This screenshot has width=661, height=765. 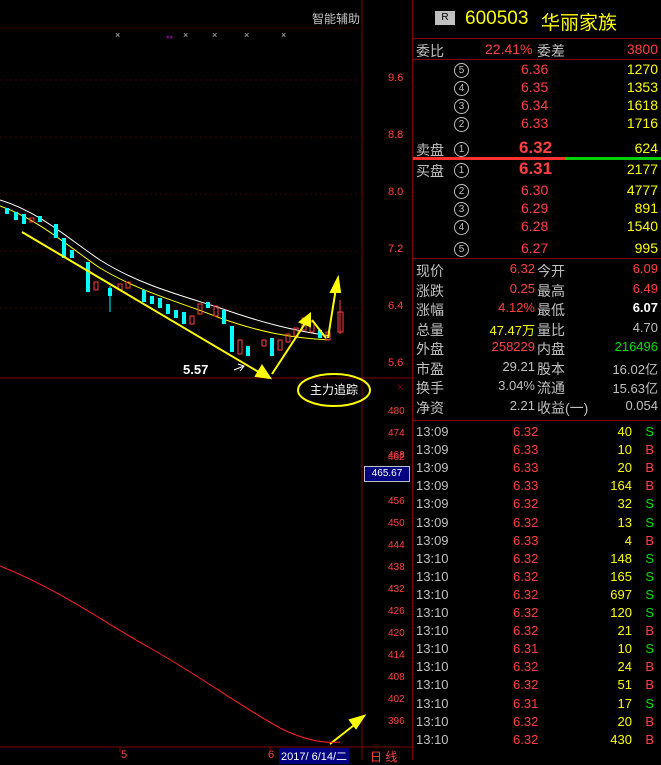 What do you see at coordinates (537, 209) in the screenshot?
I see `buy-level: 3 6.29 891` at bounding box center [537, 209].